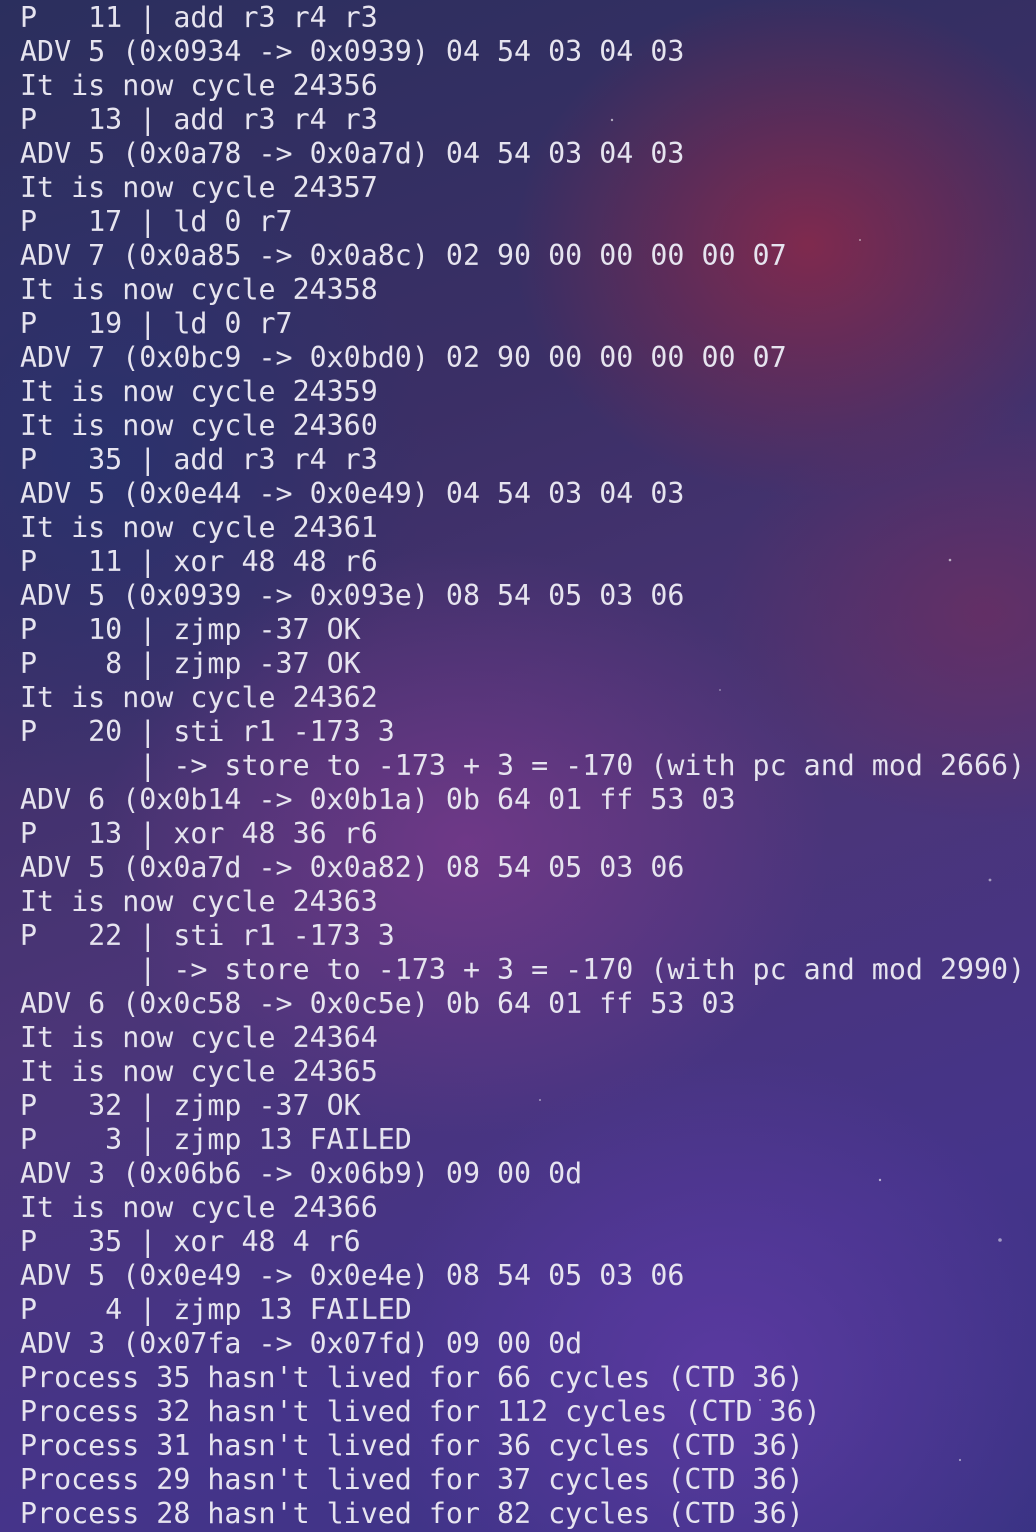  I want to click on log-line: It is now cycle 24356, so click(199, 85).